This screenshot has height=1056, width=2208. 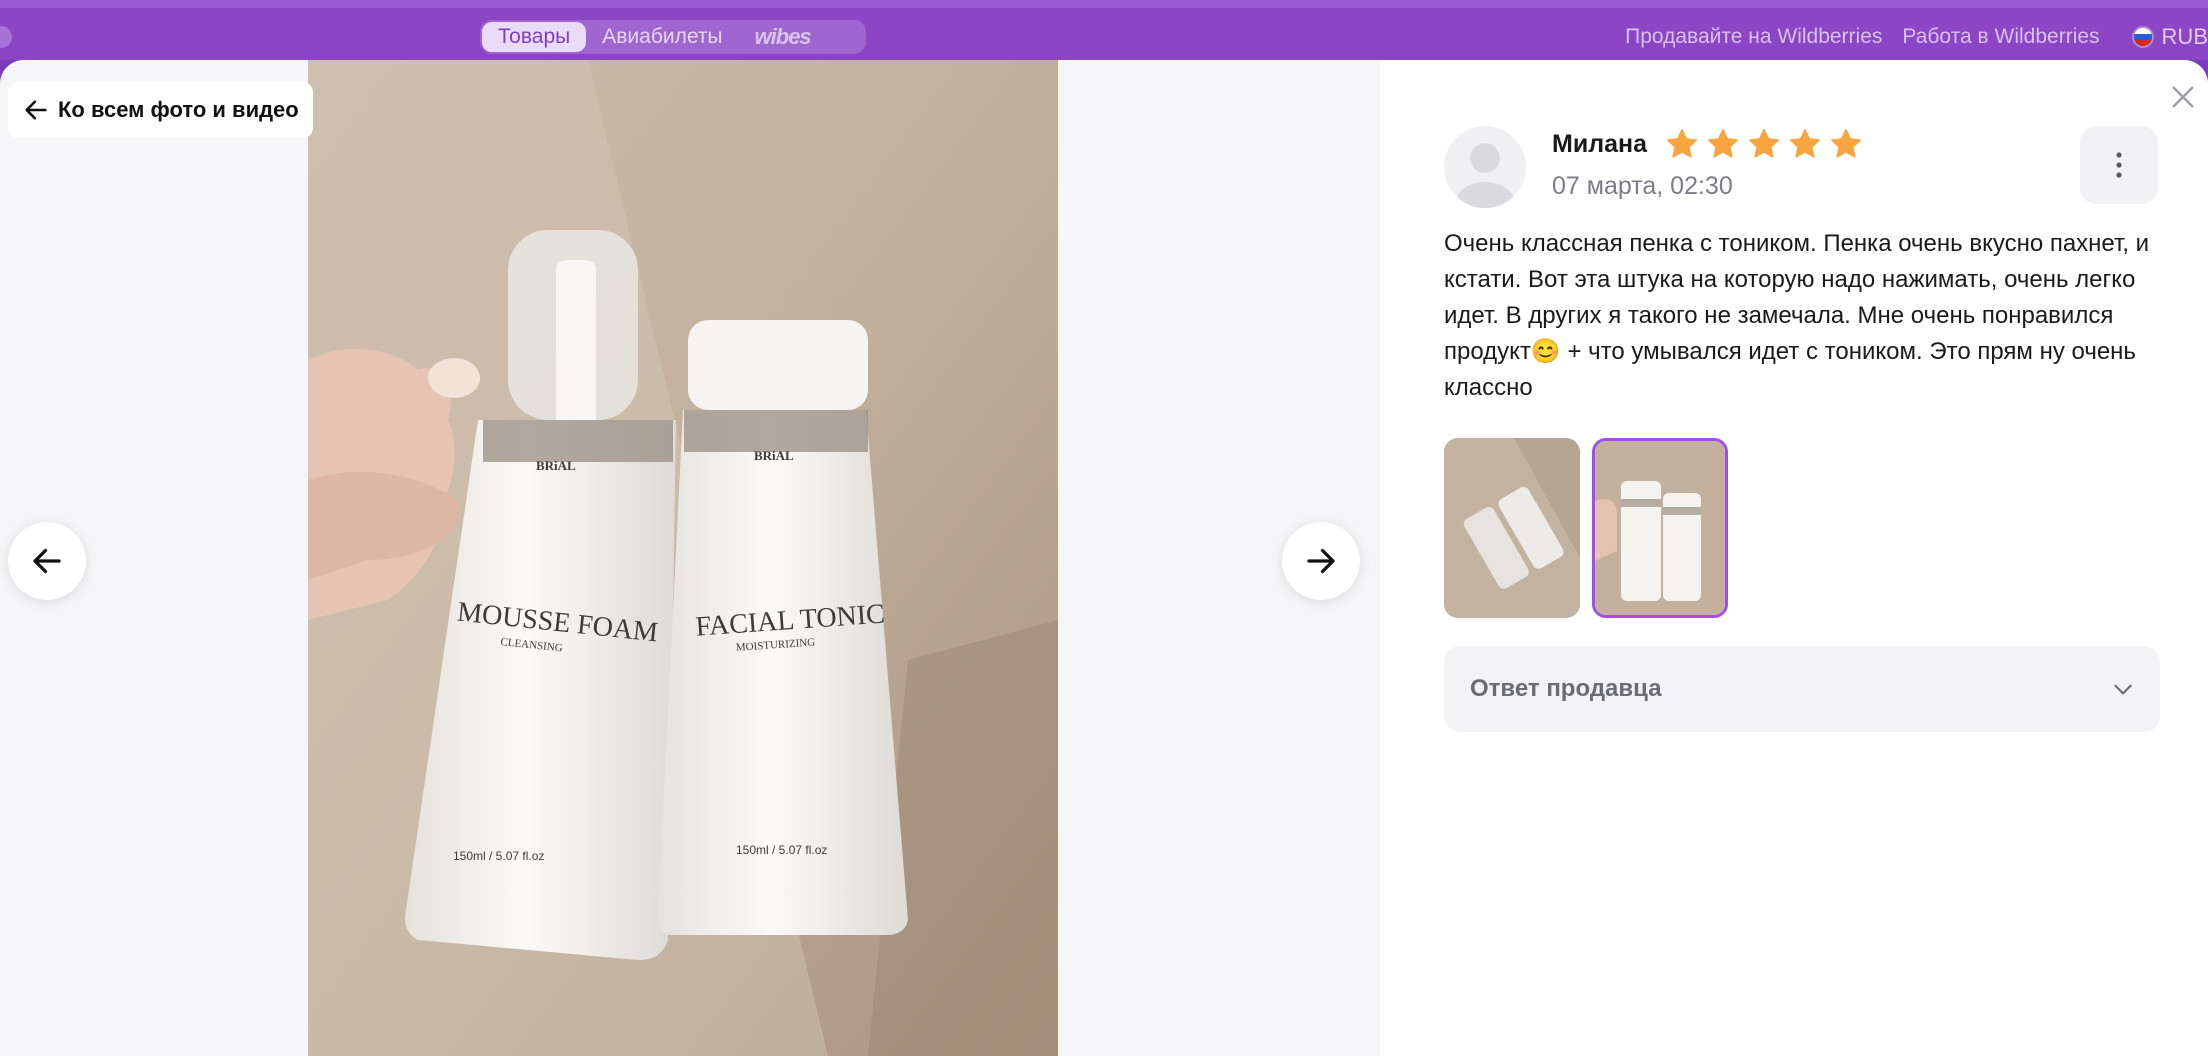 I want to click on back-button-label: Ко всем фото и видео, so click(x=178, y=109).